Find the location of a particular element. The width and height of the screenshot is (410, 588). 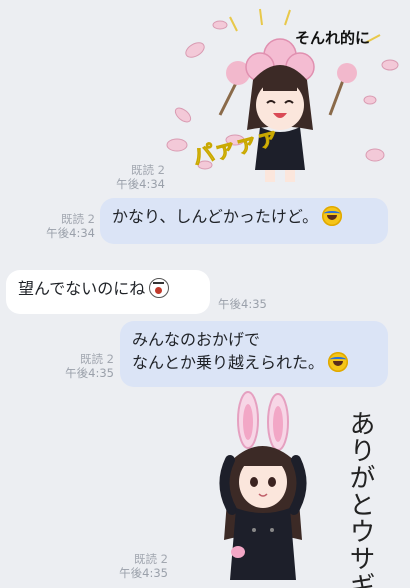

message-bubble-incoming: 望んでないのにね is located at coordinates (108, 292).